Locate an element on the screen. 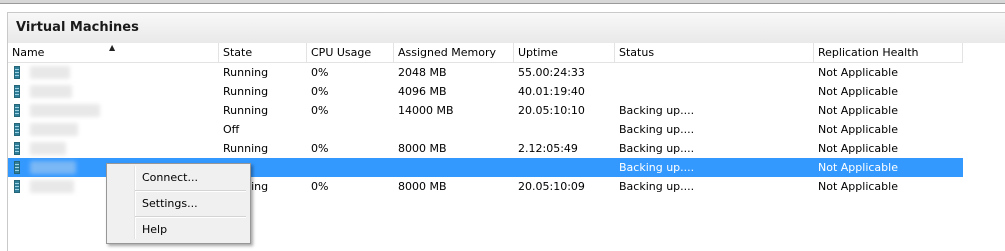 The image size is (1005, 251). memory-cell: 2048 MB is located at coordinates (422, 72).